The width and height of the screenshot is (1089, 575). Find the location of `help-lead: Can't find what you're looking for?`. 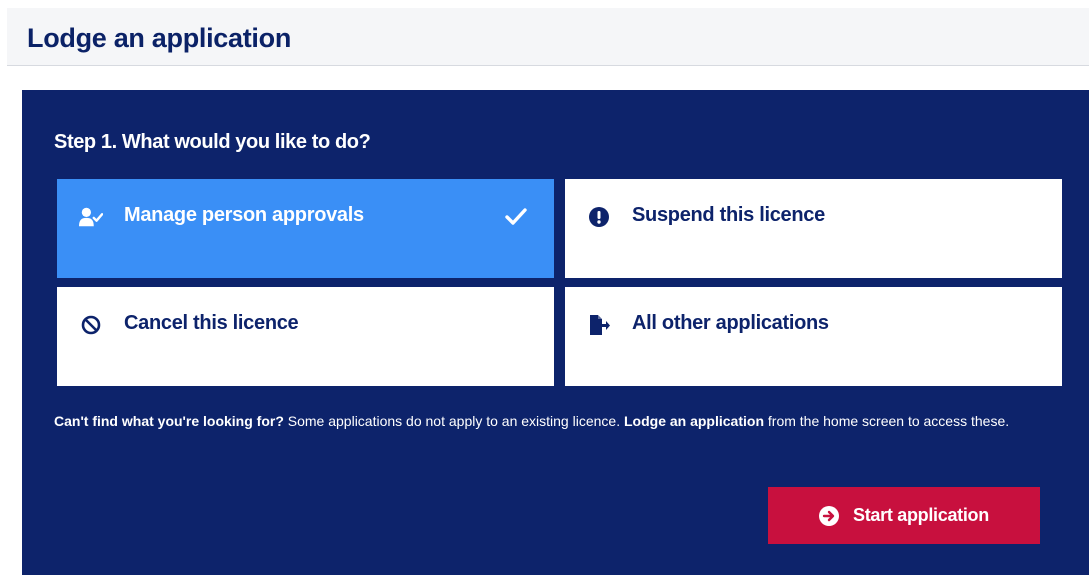

help-lead: Can't find what you're looking for? is located at coordinates (169, 421).